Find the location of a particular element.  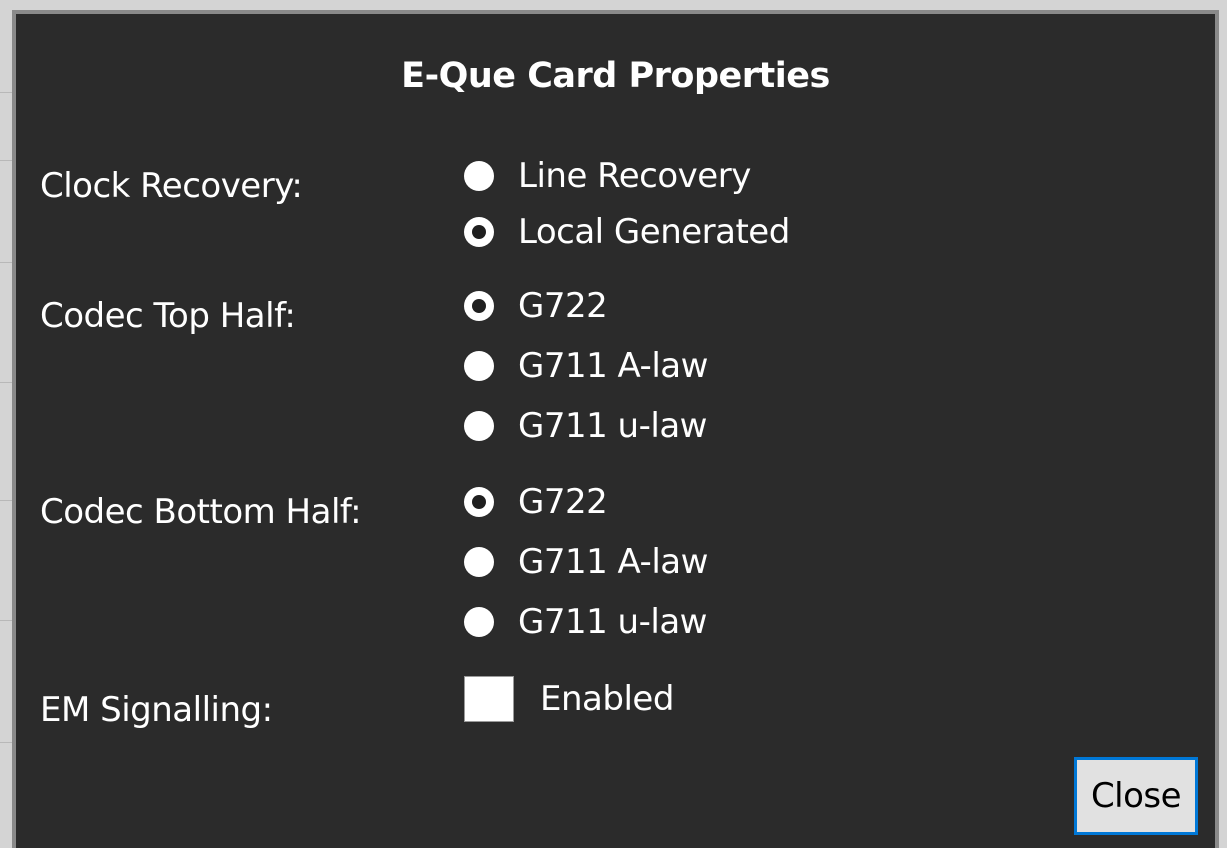

radio-top-g711-alaw: G711 A-law is located at coordinates (586, 366).